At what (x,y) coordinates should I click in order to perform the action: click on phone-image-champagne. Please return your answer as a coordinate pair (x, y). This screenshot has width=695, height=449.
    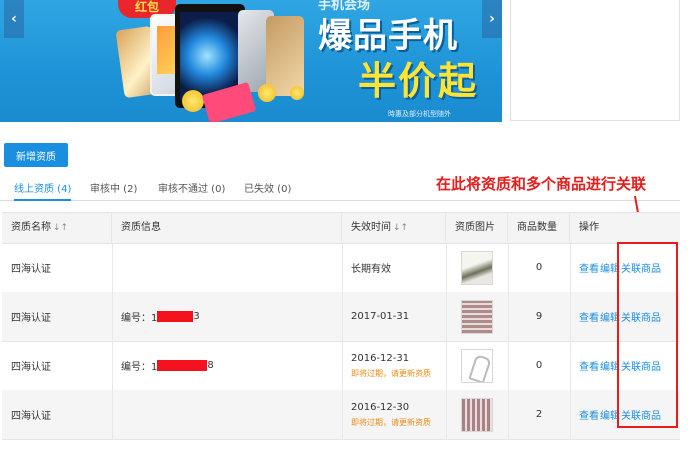
    Looking at the image, I should click on (285, 56).